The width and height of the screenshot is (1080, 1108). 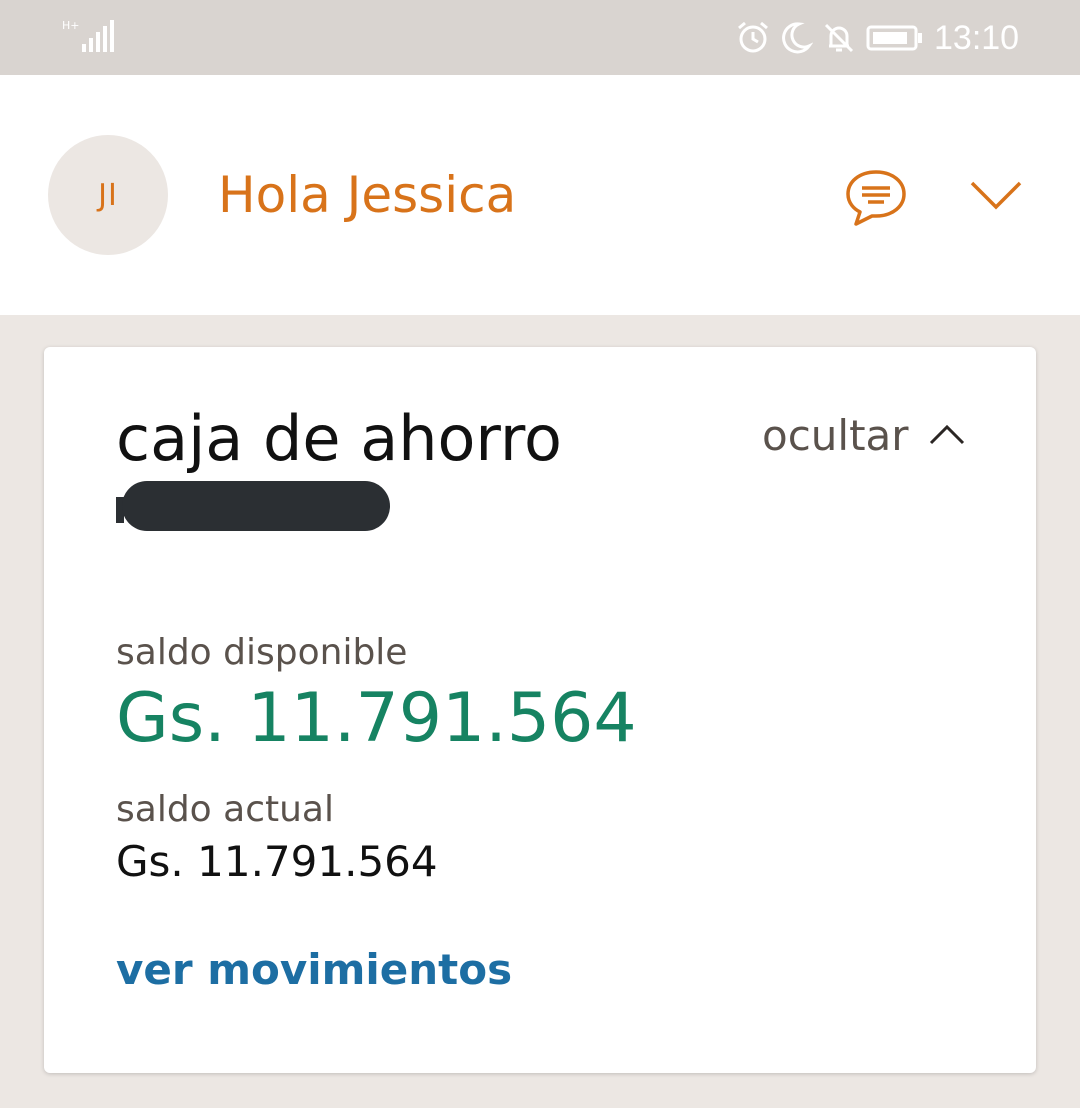 I want to click on account-type: caja de ahorro, so click(x=339, y=438).